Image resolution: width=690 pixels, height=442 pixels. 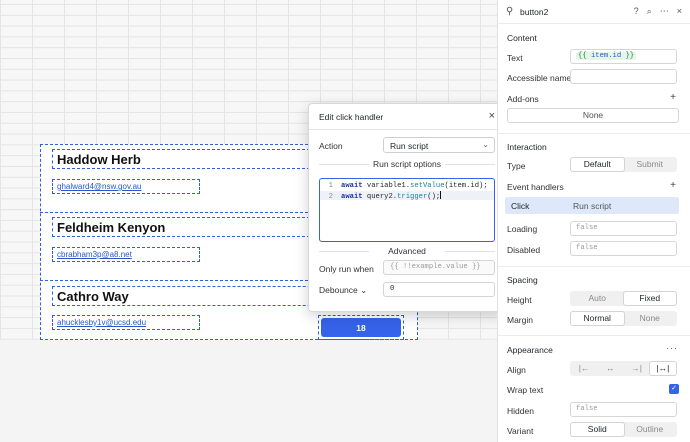 I want to click on id-button-wrapper: 18, so click(x=361, y=327).